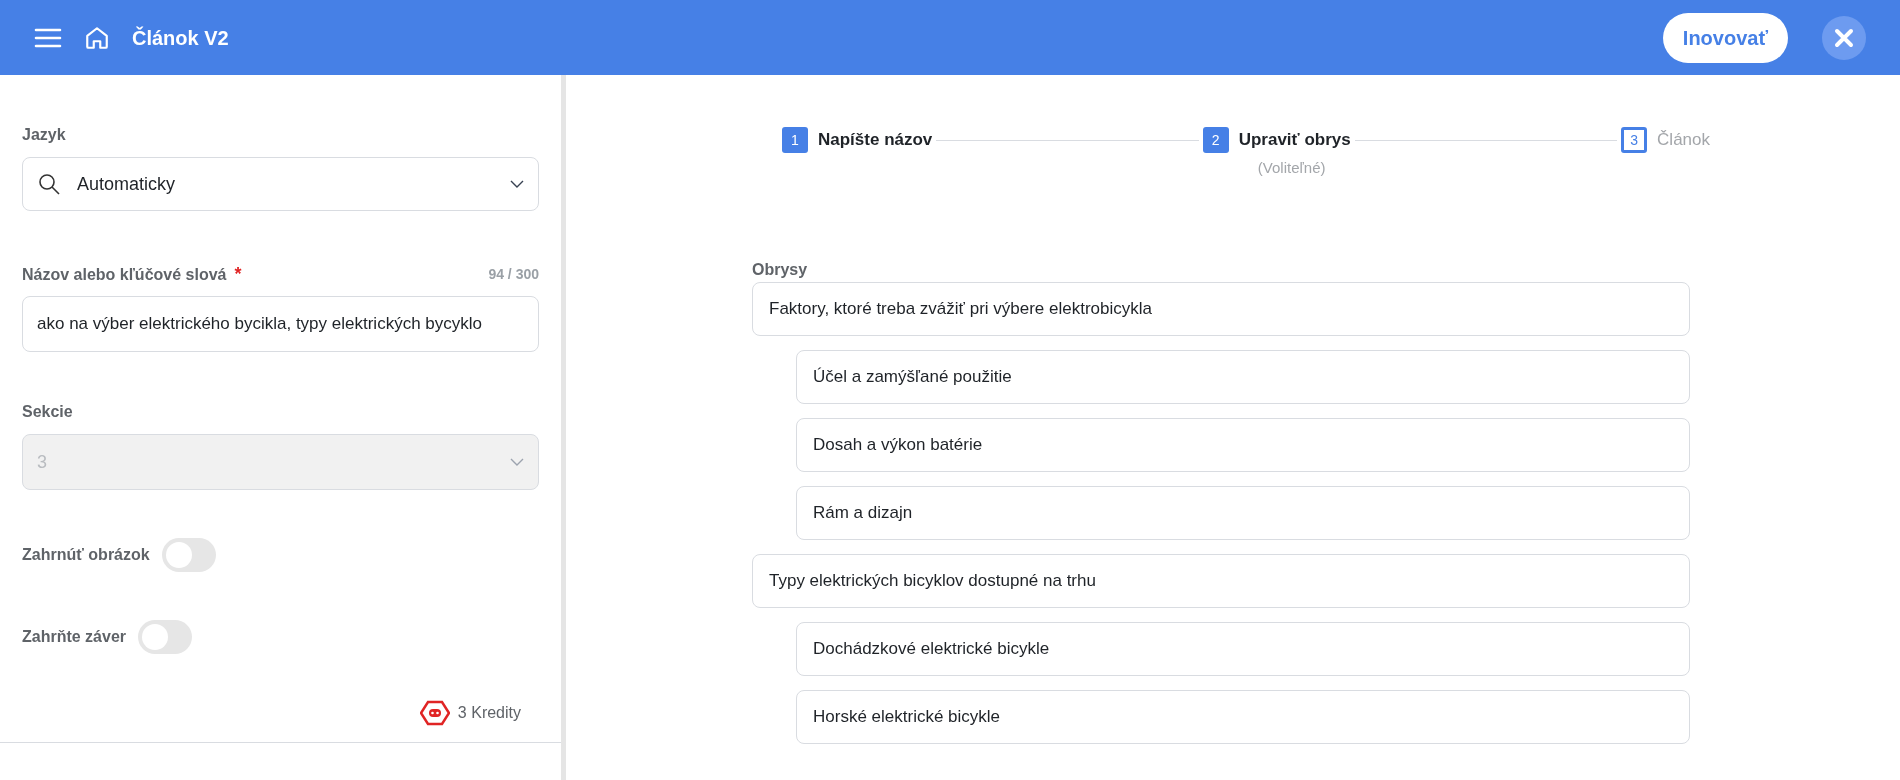 The height and width of the screenshot is (780, 1900). Describe the element at coordinates (1221, 308) in the screenshot. I see `outline-item: Faktory, ktoré treba zvážiť pri výbere elektrobicykla` at that location.